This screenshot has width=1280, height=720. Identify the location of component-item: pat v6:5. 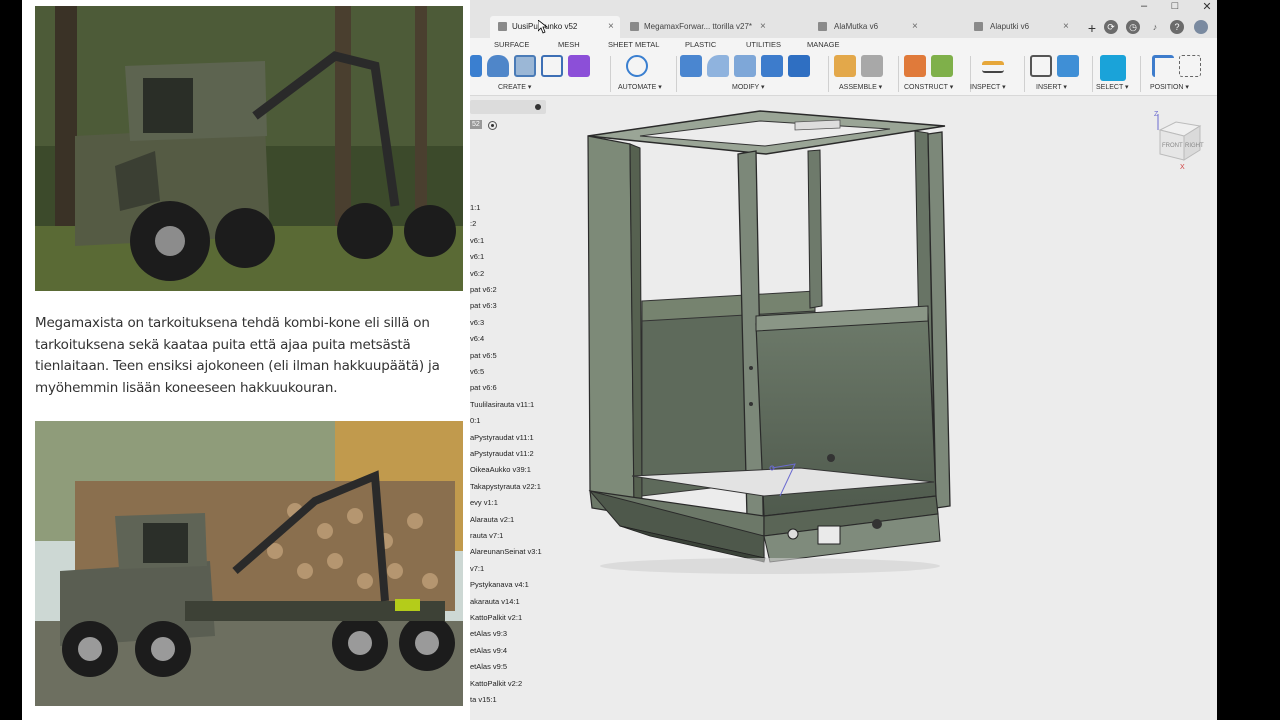
(483, 355).